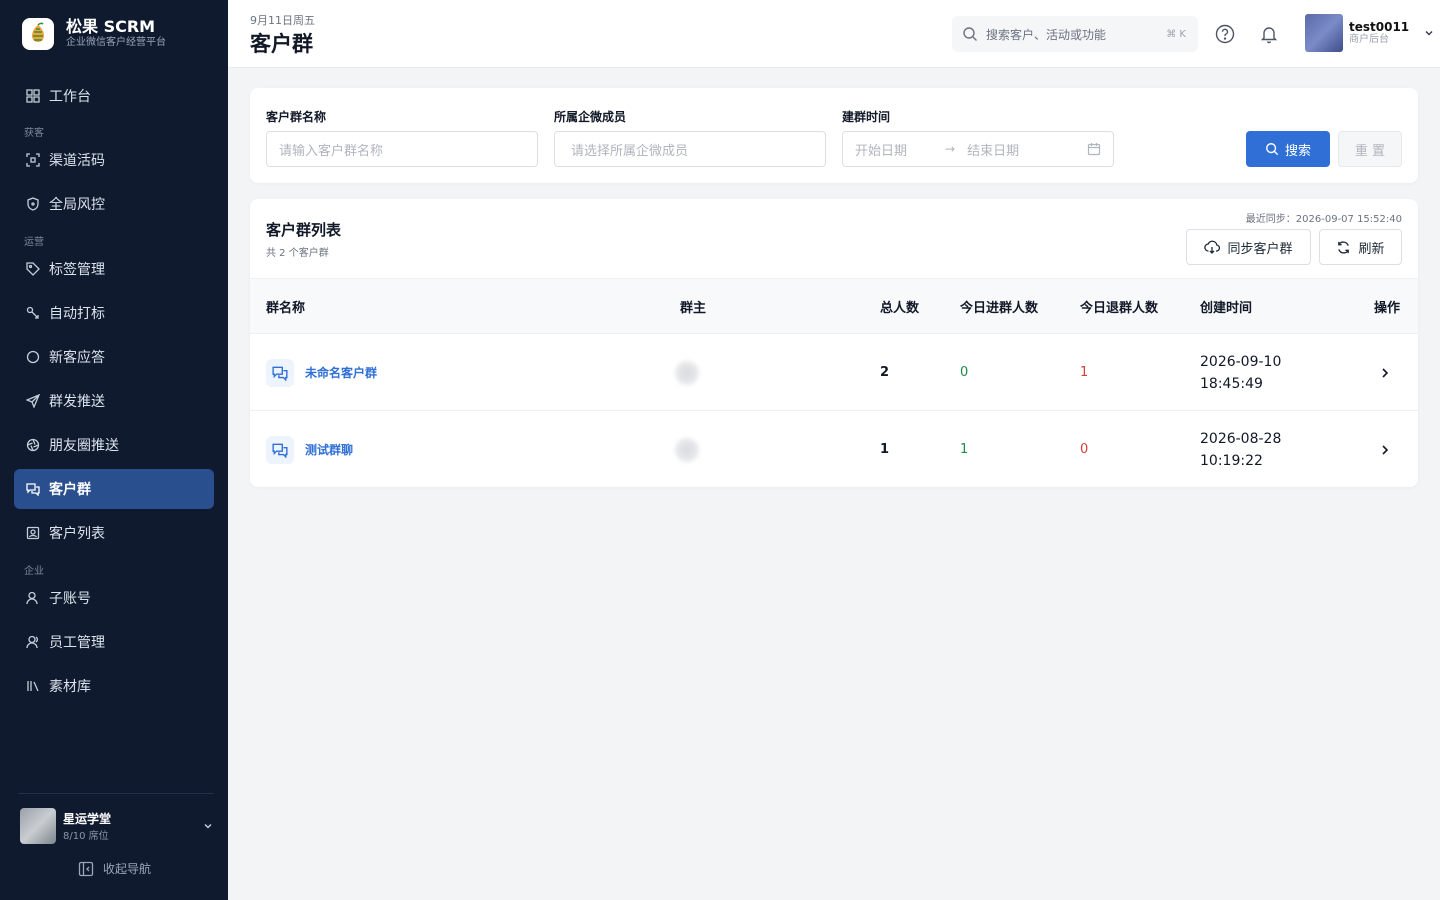 The image size is (1440, 900). What do you see at coordinates (86, 836) in the screenshot?
I see `workspace-seats: 8/10 席位` at bounding box center [86, 836].